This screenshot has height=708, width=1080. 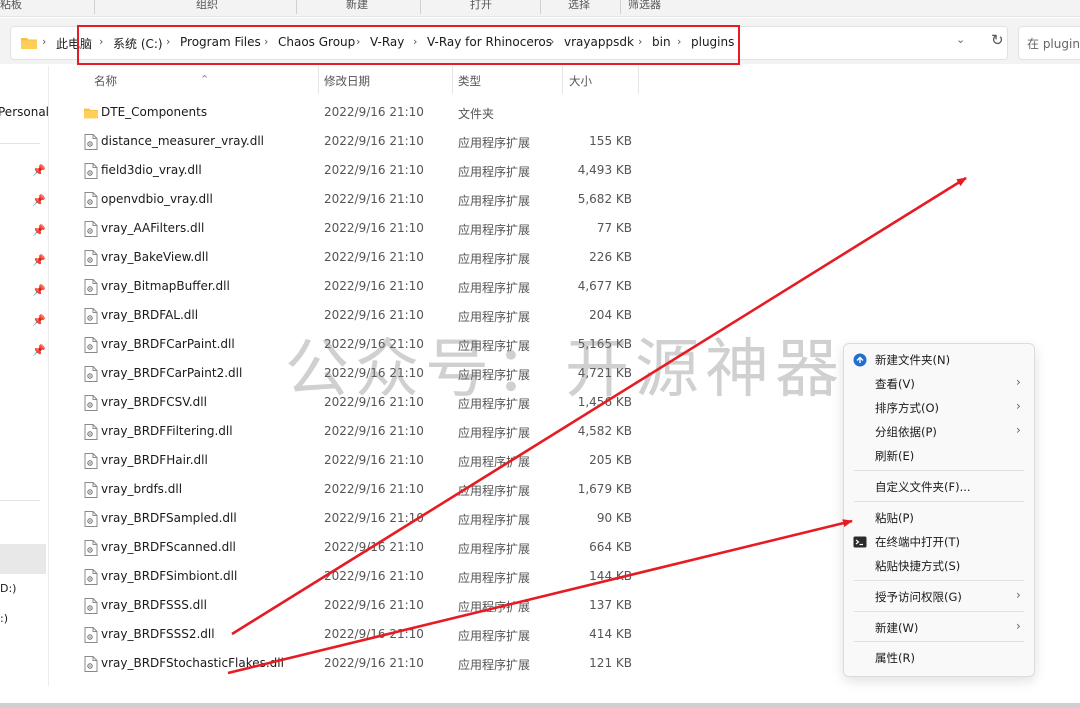 I want to click on menu-item-group-by: 分组依据(P) ›, so click(x=939, y=432).